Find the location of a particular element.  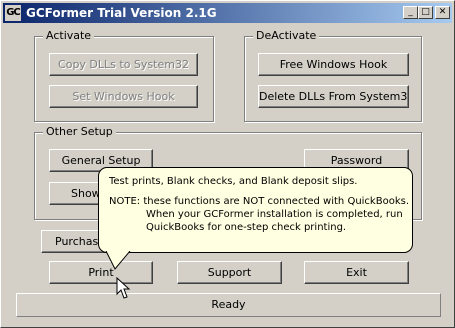

close-button: ✕ is located at coordinates (442, 12).